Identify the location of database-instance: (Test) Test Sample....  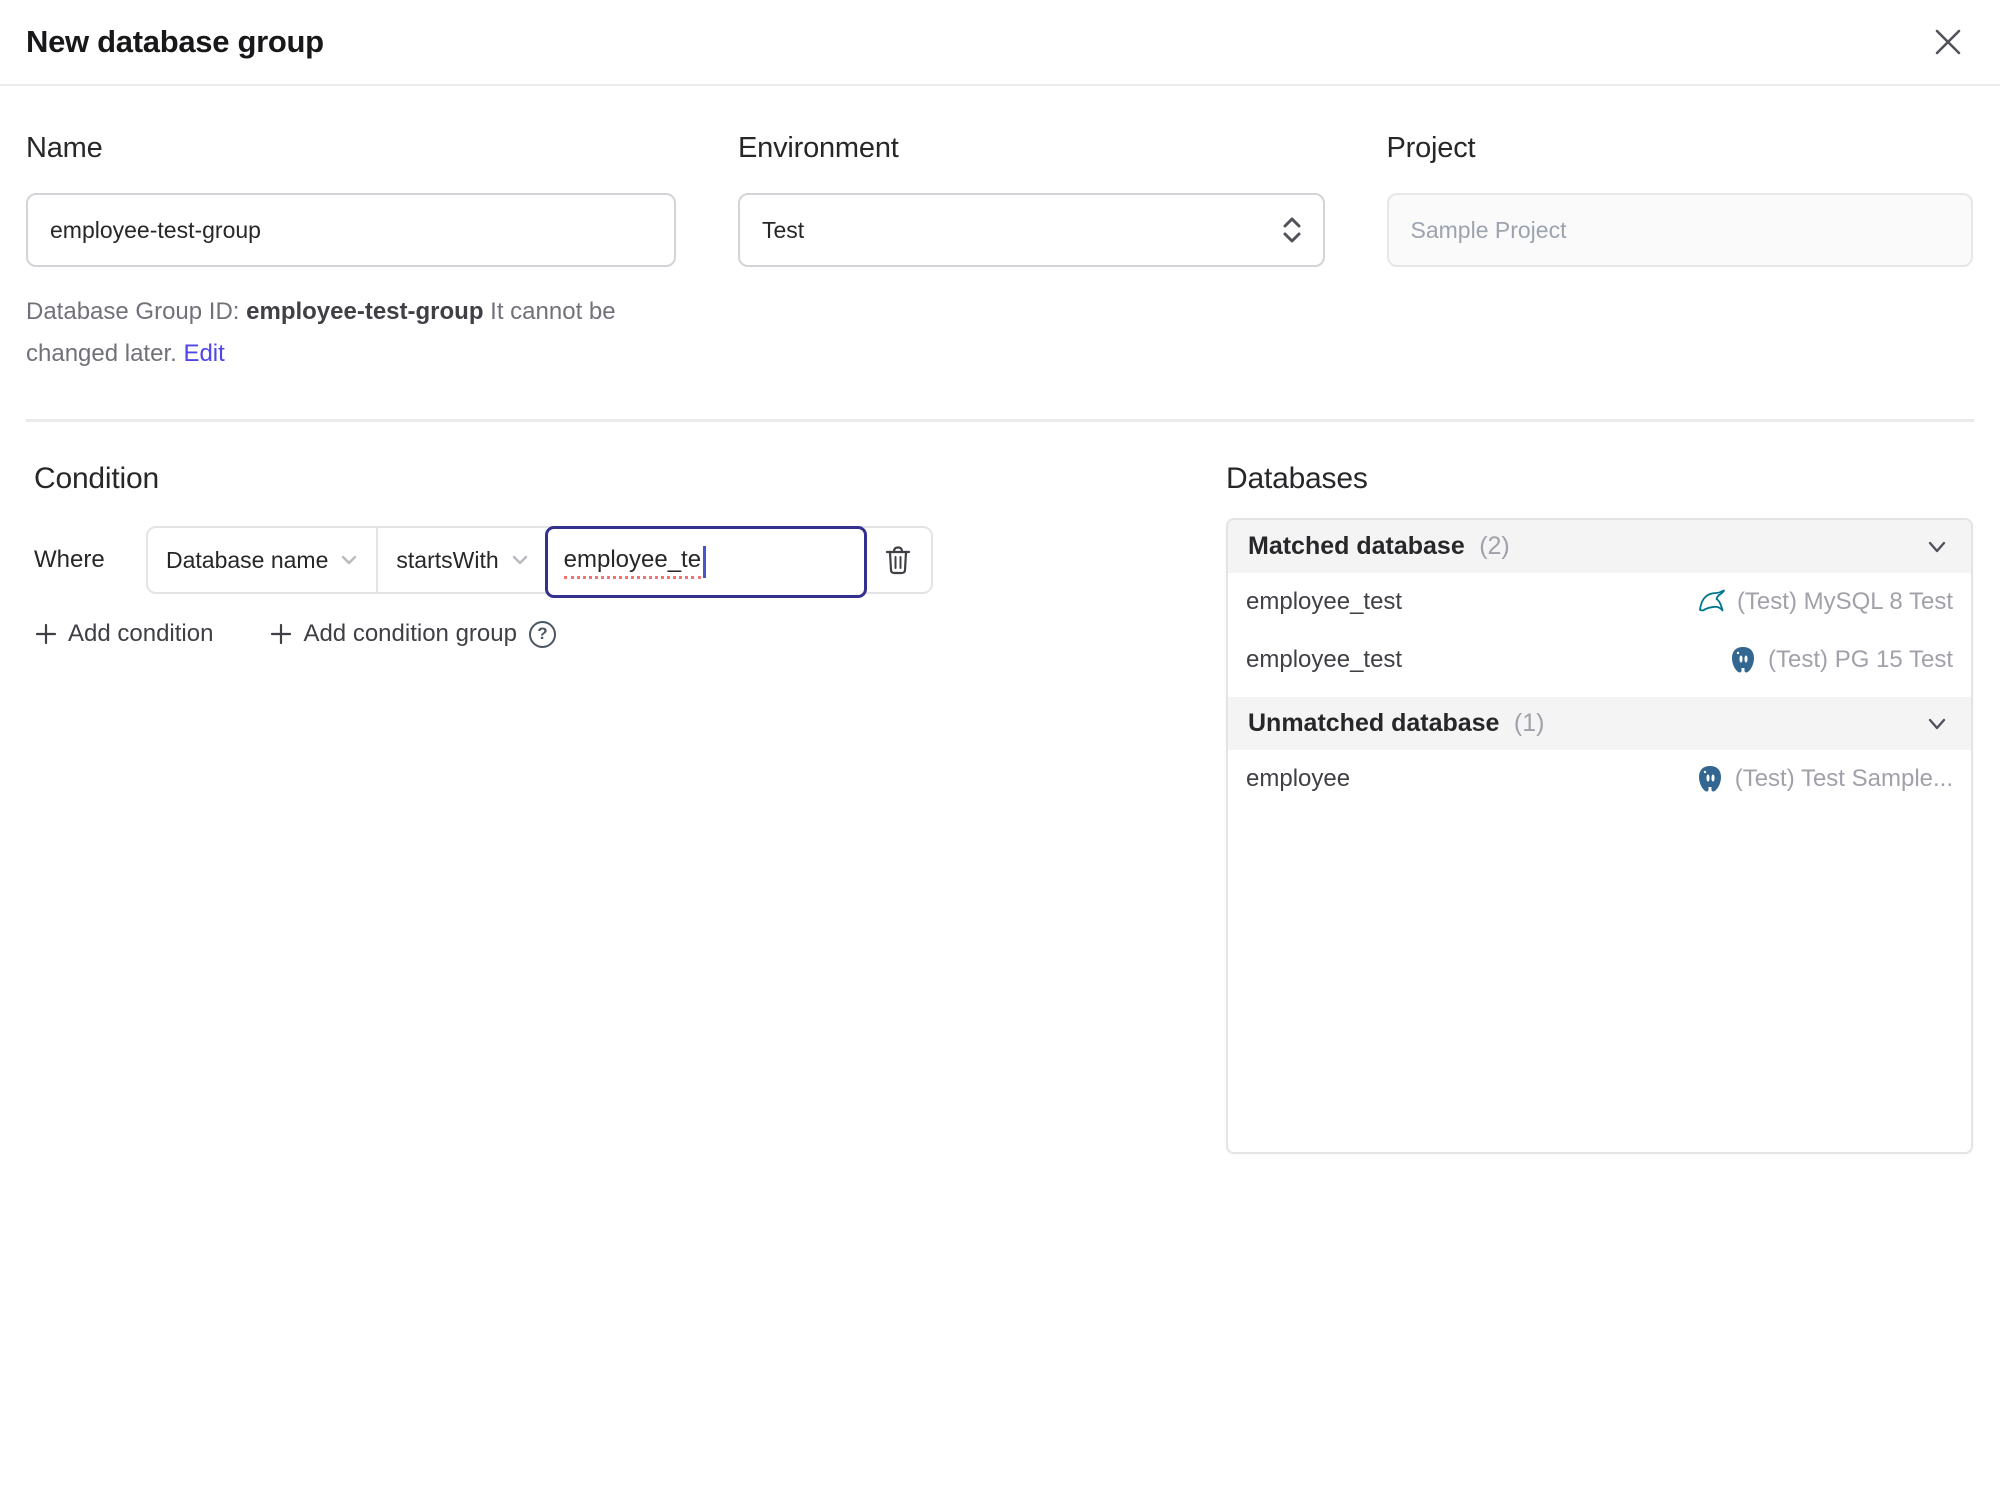
(1843, 778).